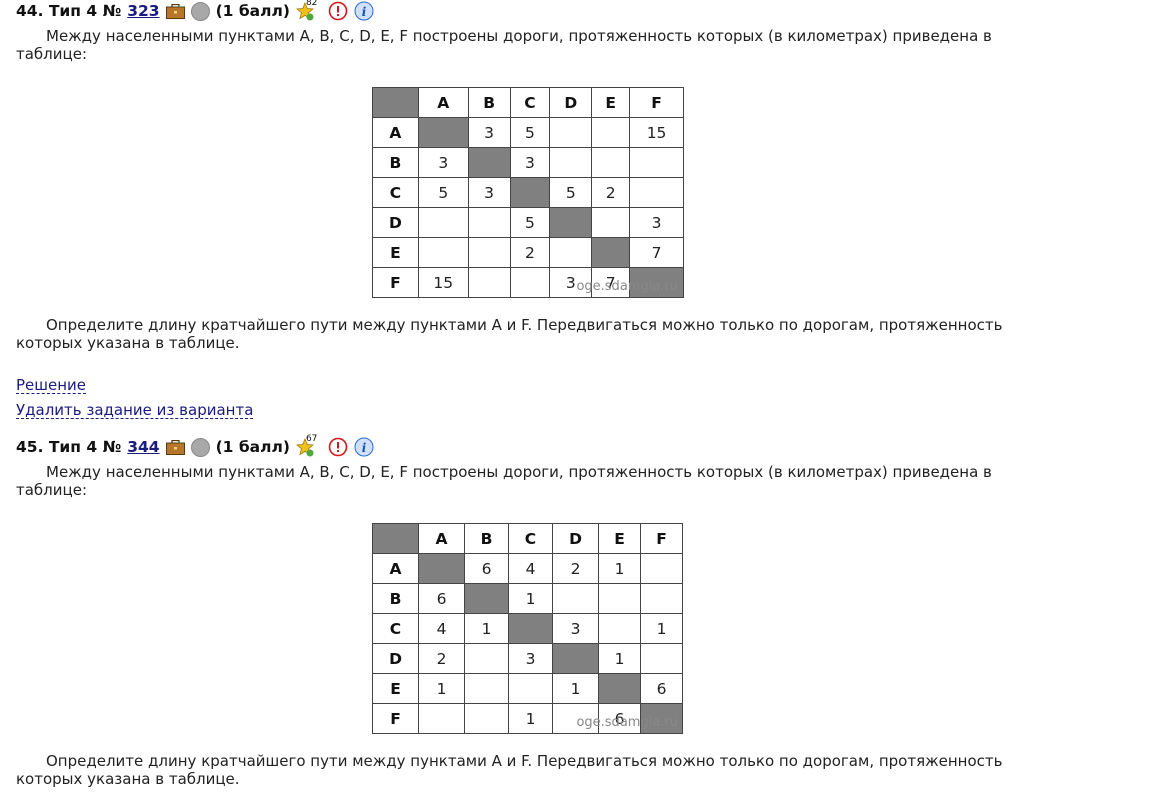  What do you see at coordinates (531, 446) in the screenshot?
I see `problem-header: 45. Тип 4 № 344 (1 балл) 67 i` at bounding box center [531, 446].